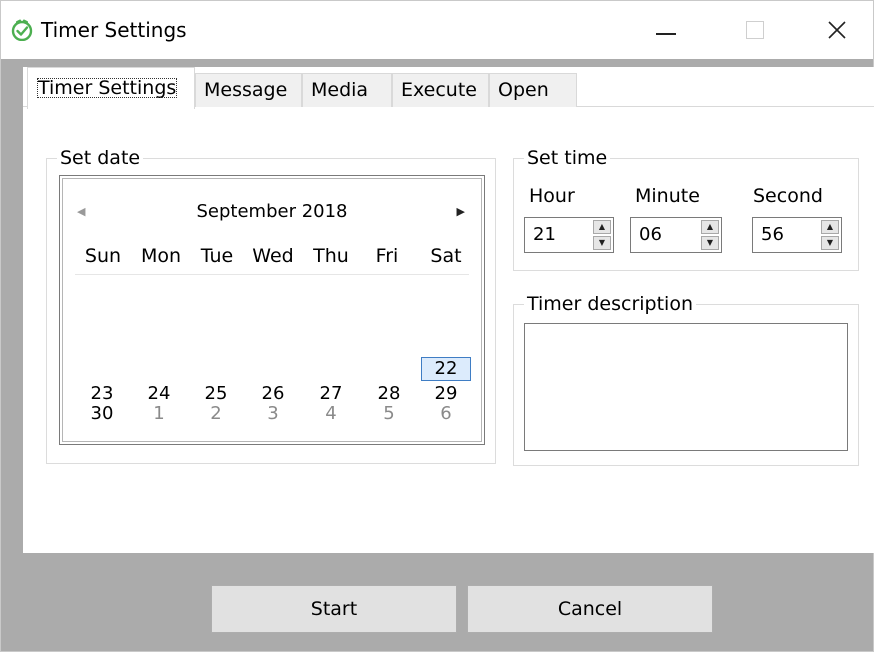  What do you see at coordinates (446, 369) in the screenshot?
I see `calendar-day: 22` at bounding box center [446, 369].